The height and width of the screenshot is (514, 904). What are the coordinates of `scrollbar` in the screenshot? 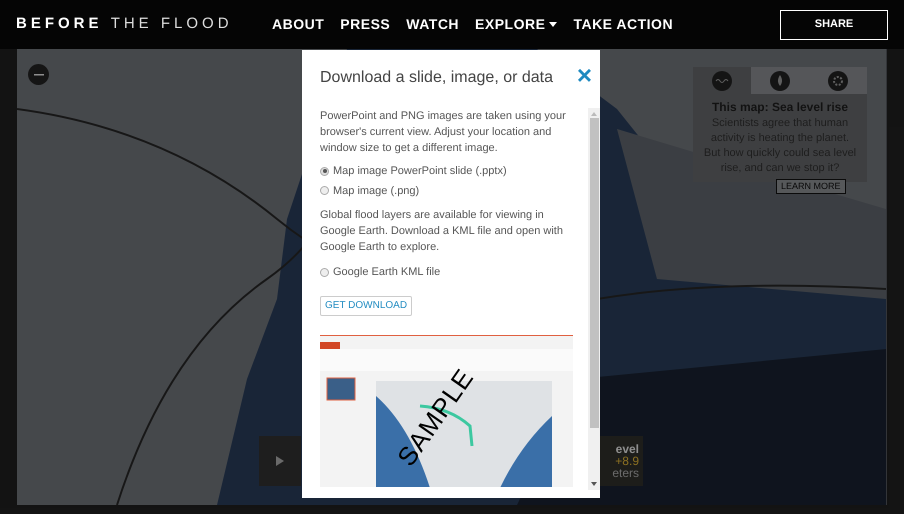 It's located at (594, 299).